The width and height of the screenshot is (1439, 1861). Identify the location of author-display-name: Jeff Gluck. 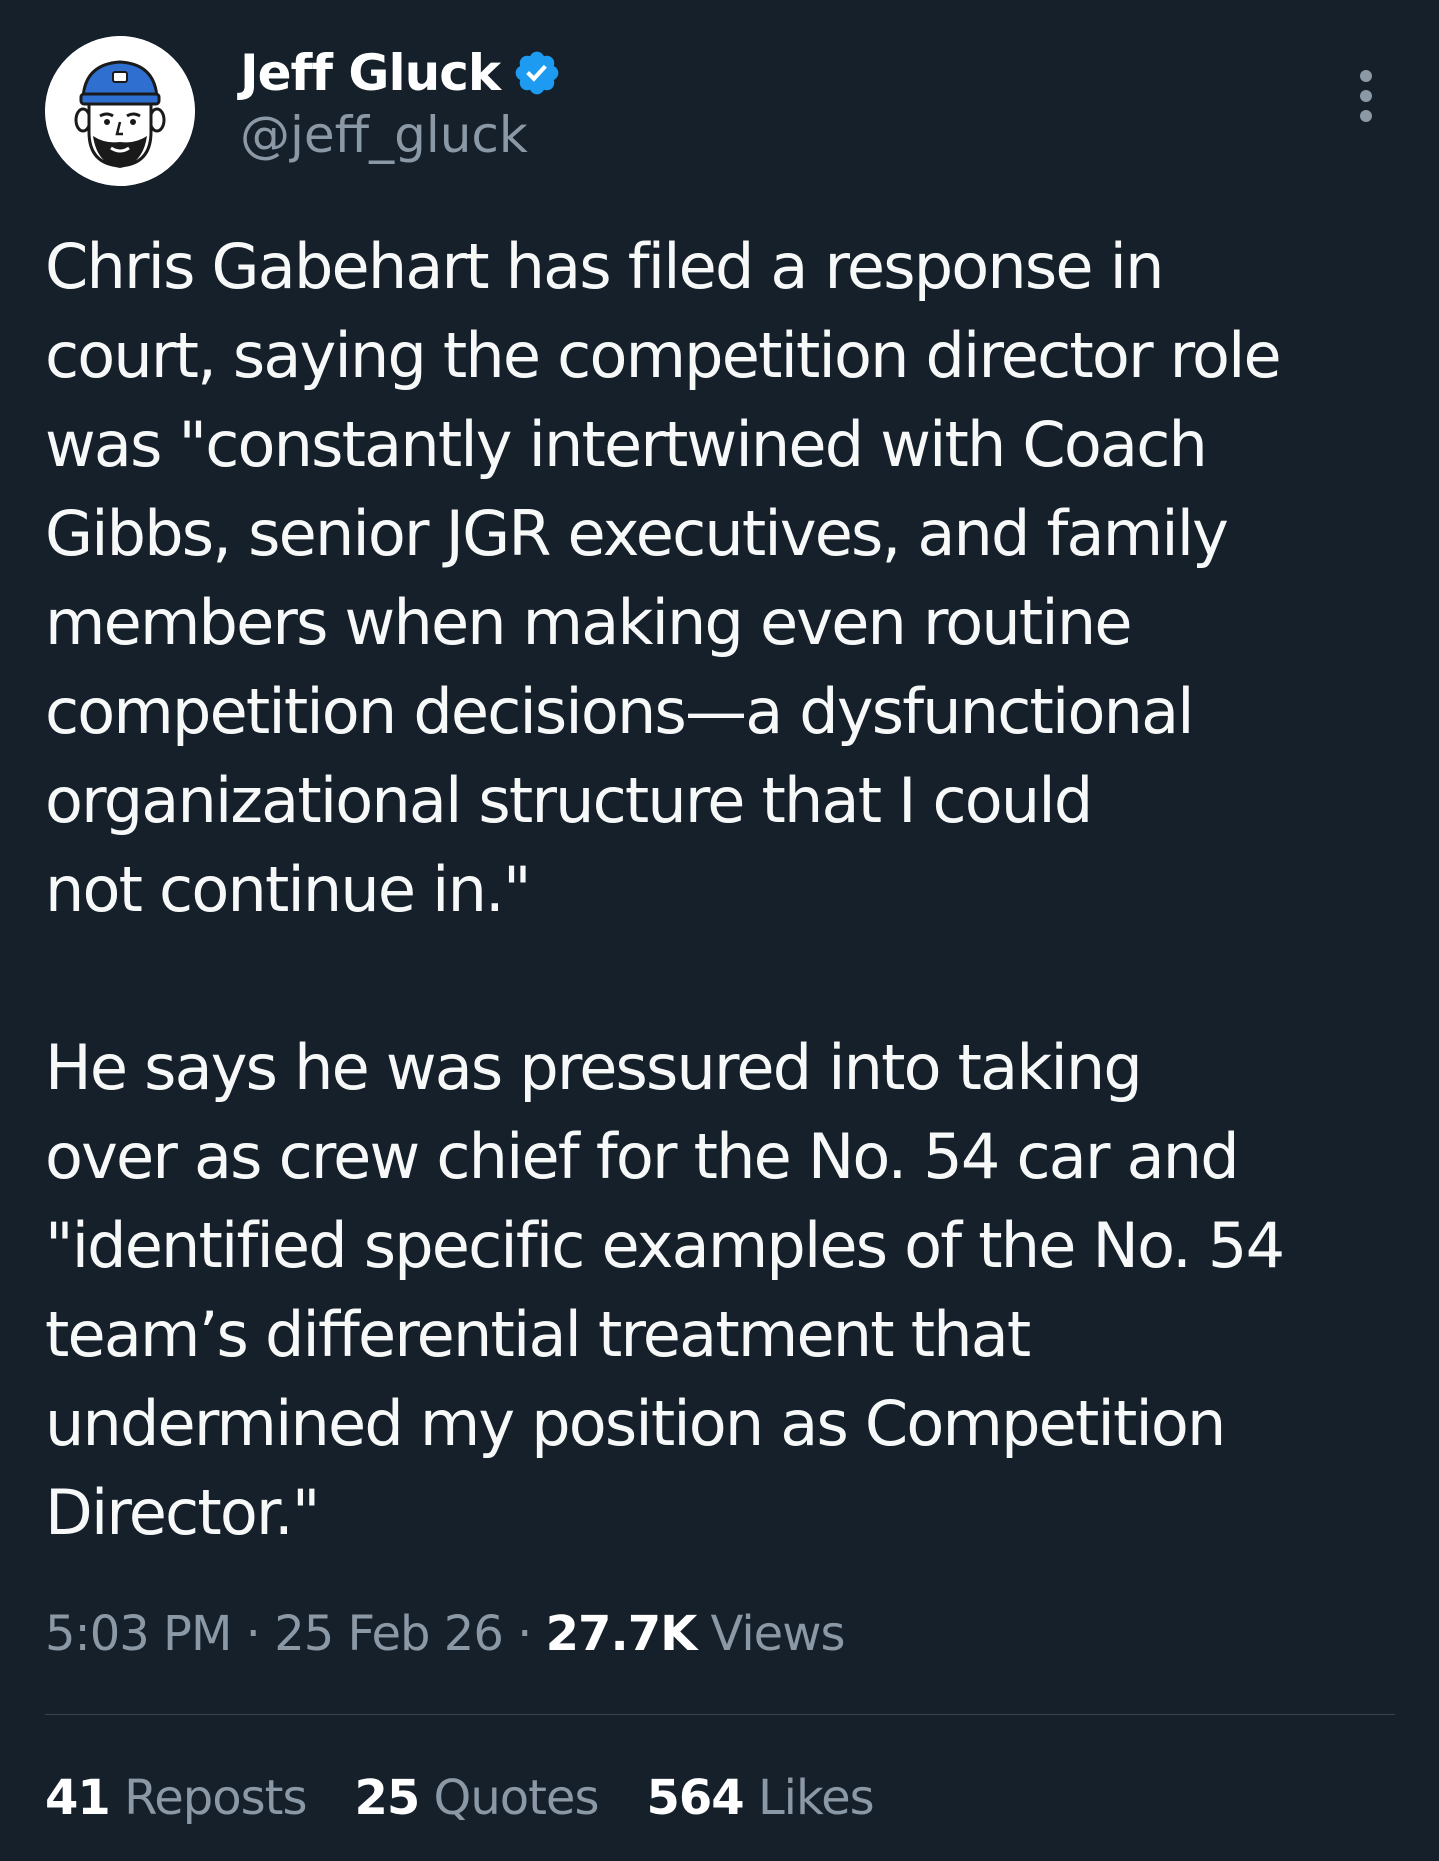
(370, 73).